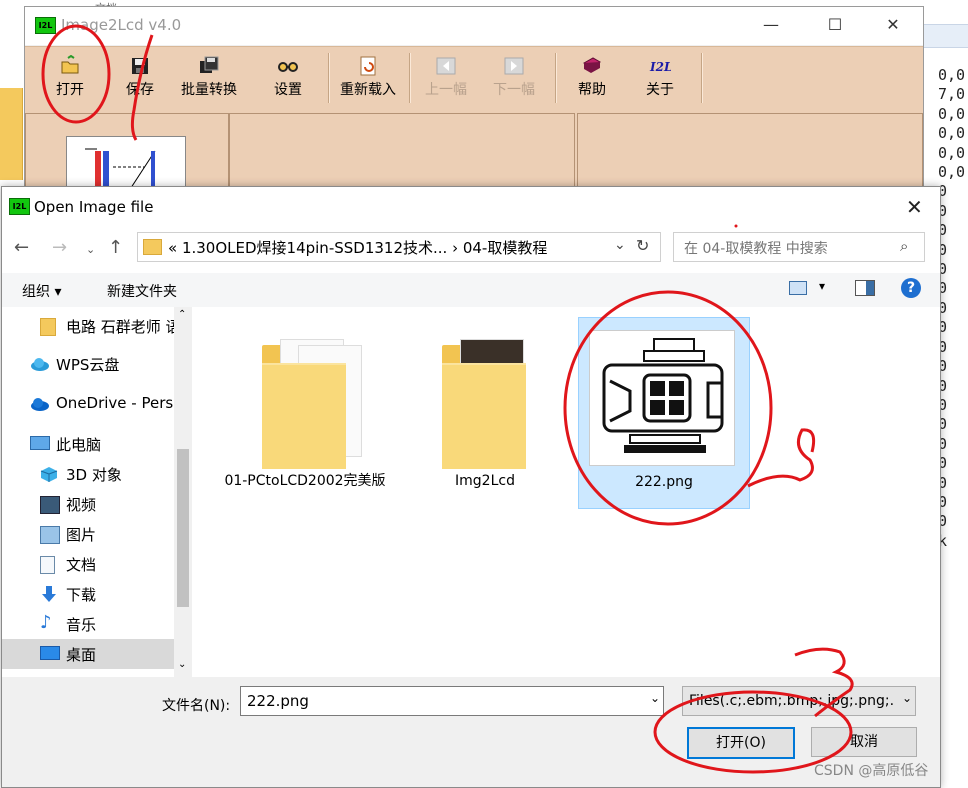  I want to click on nav-item-documents: 文档, so click(88, 564).